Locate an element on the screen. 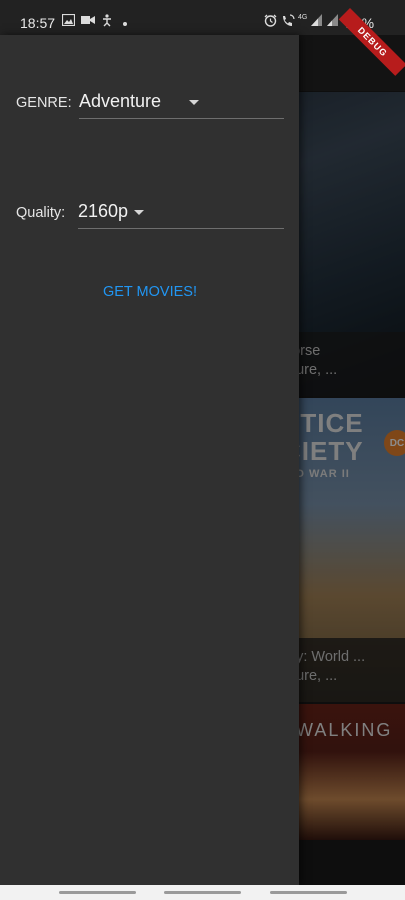 The height and width of the screenshot is (900, 405). home-button is located at coordinates (202, 892).